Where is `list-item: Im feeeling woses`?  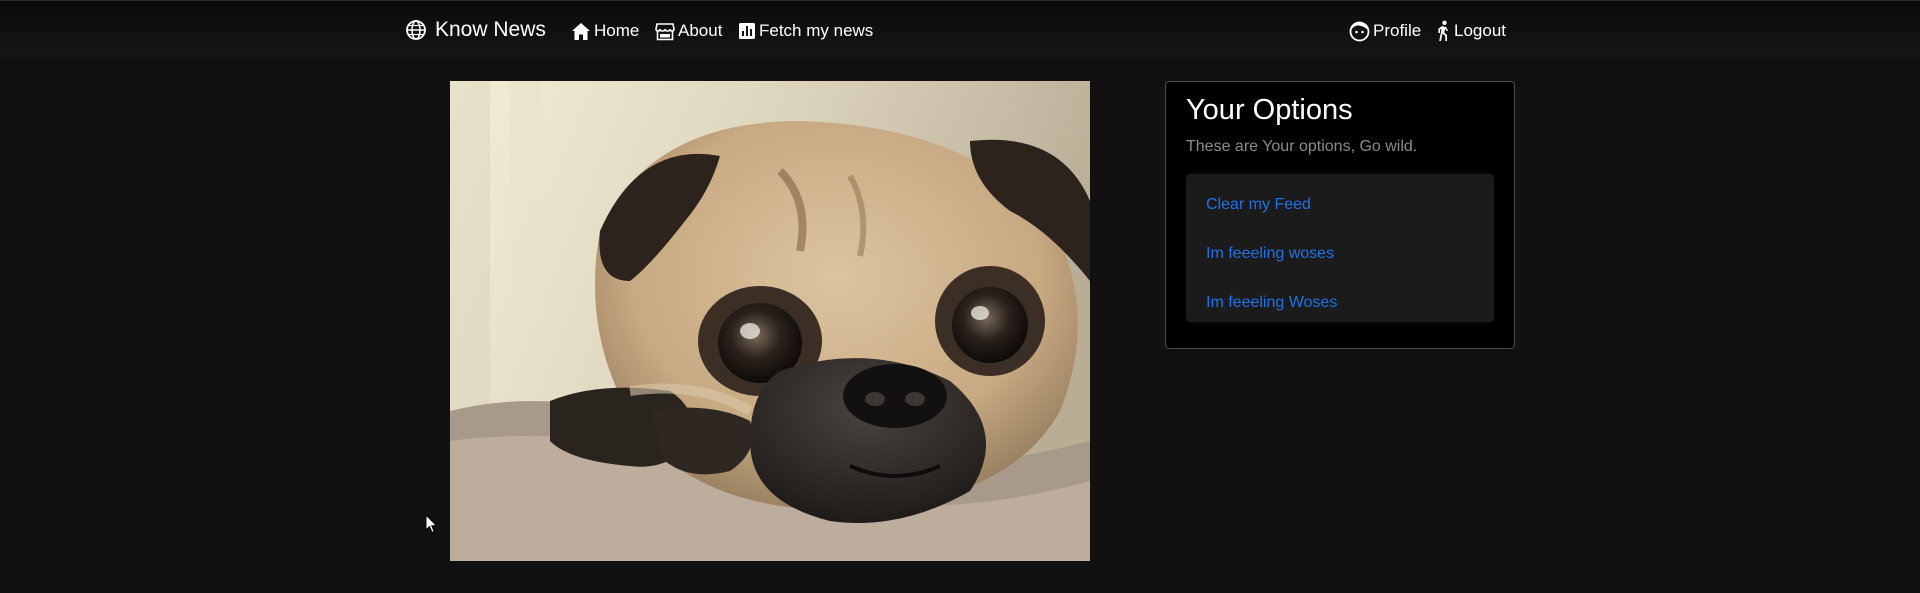
list-item: Im feeeling woses is located at coordinates (1340, 253).